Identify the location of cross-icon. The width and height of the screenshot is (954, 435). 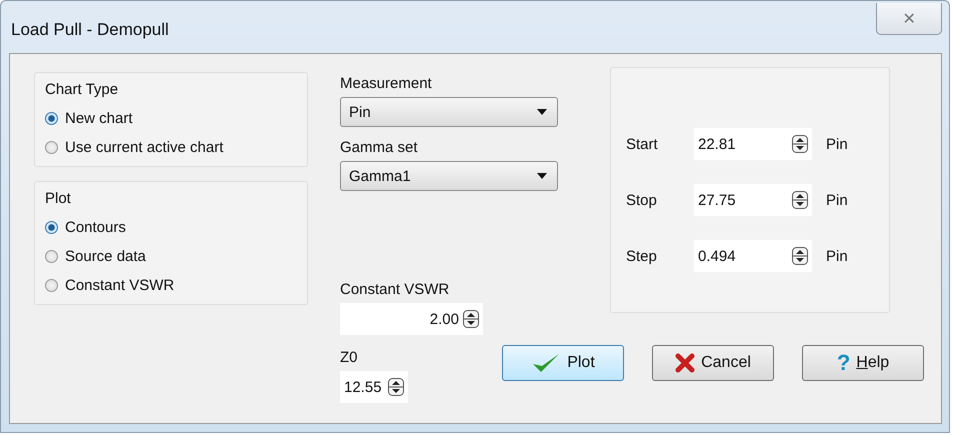
(685, 363).